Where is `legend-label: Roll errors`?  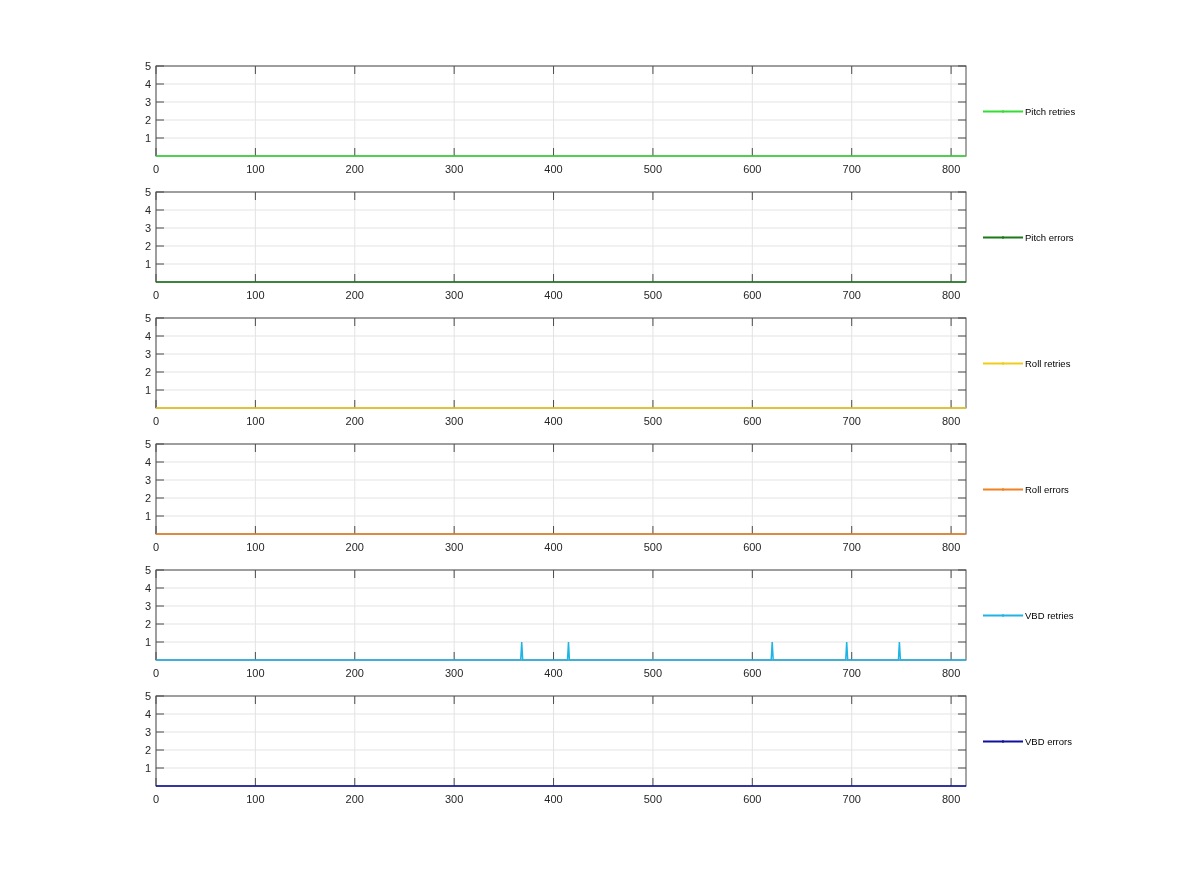 legend-label: Roll errors is located at coordinates (1047, 489).